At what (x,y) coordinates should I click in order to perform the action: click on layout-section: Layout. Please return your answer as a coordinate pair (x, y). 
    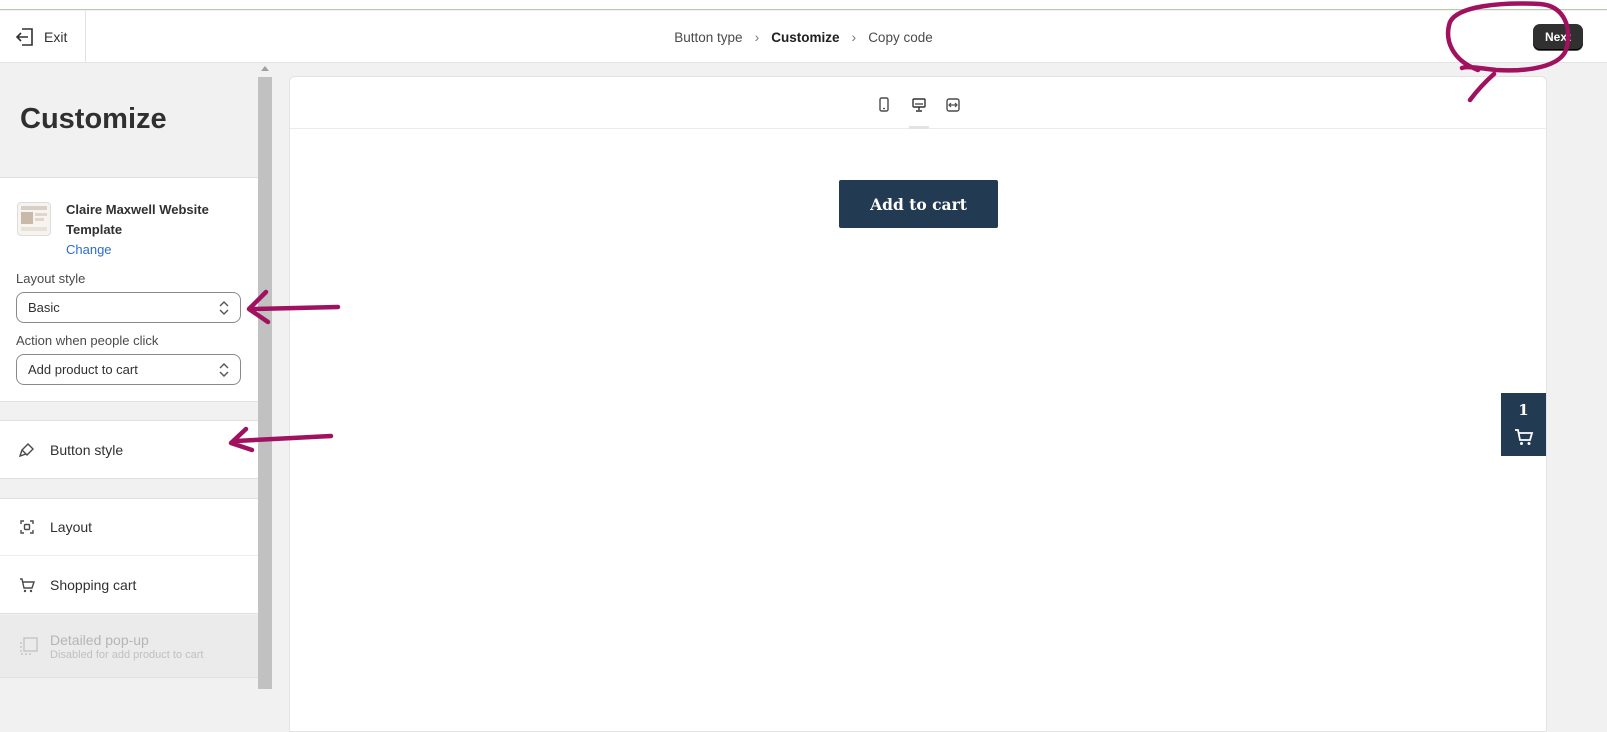
    Looking at the image, I should click on (132, 527).